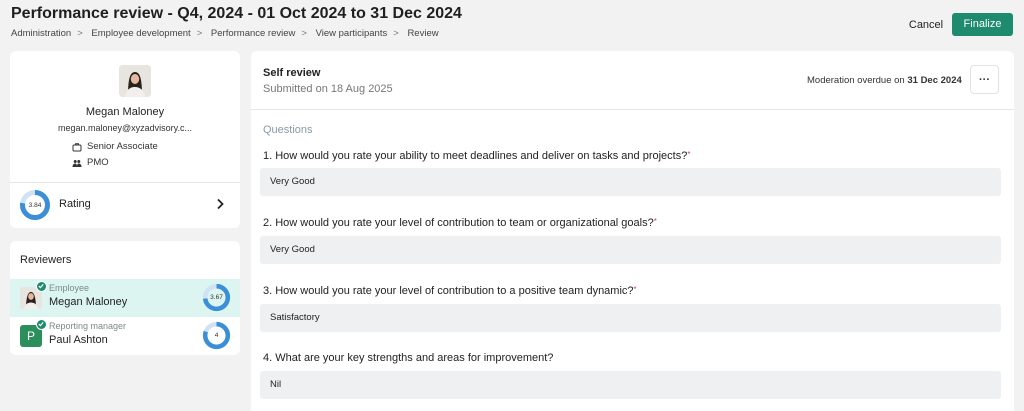 This screenshot has height=411, width=1024. I want to click on cancel-button: Cancel, so click(926, 25).